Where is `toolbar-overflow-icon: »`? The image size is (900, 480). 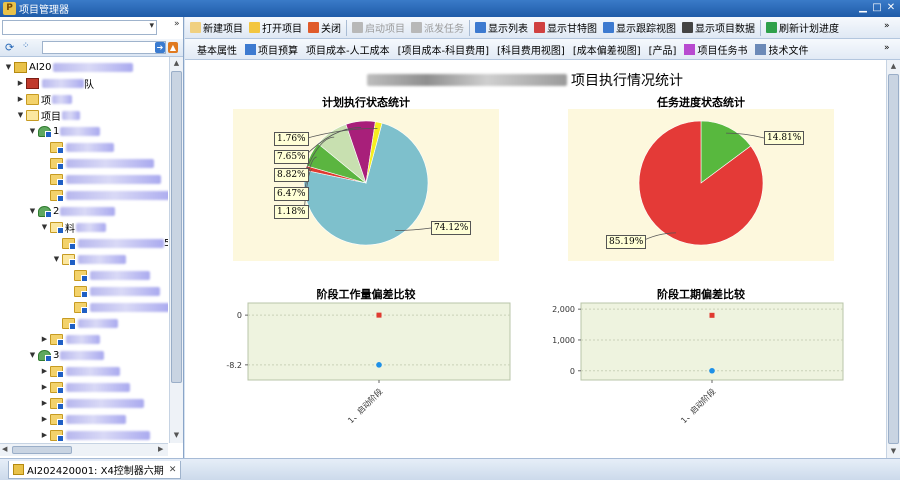 toolbar-overflow-icon: » is located at coordinates (889, 26).